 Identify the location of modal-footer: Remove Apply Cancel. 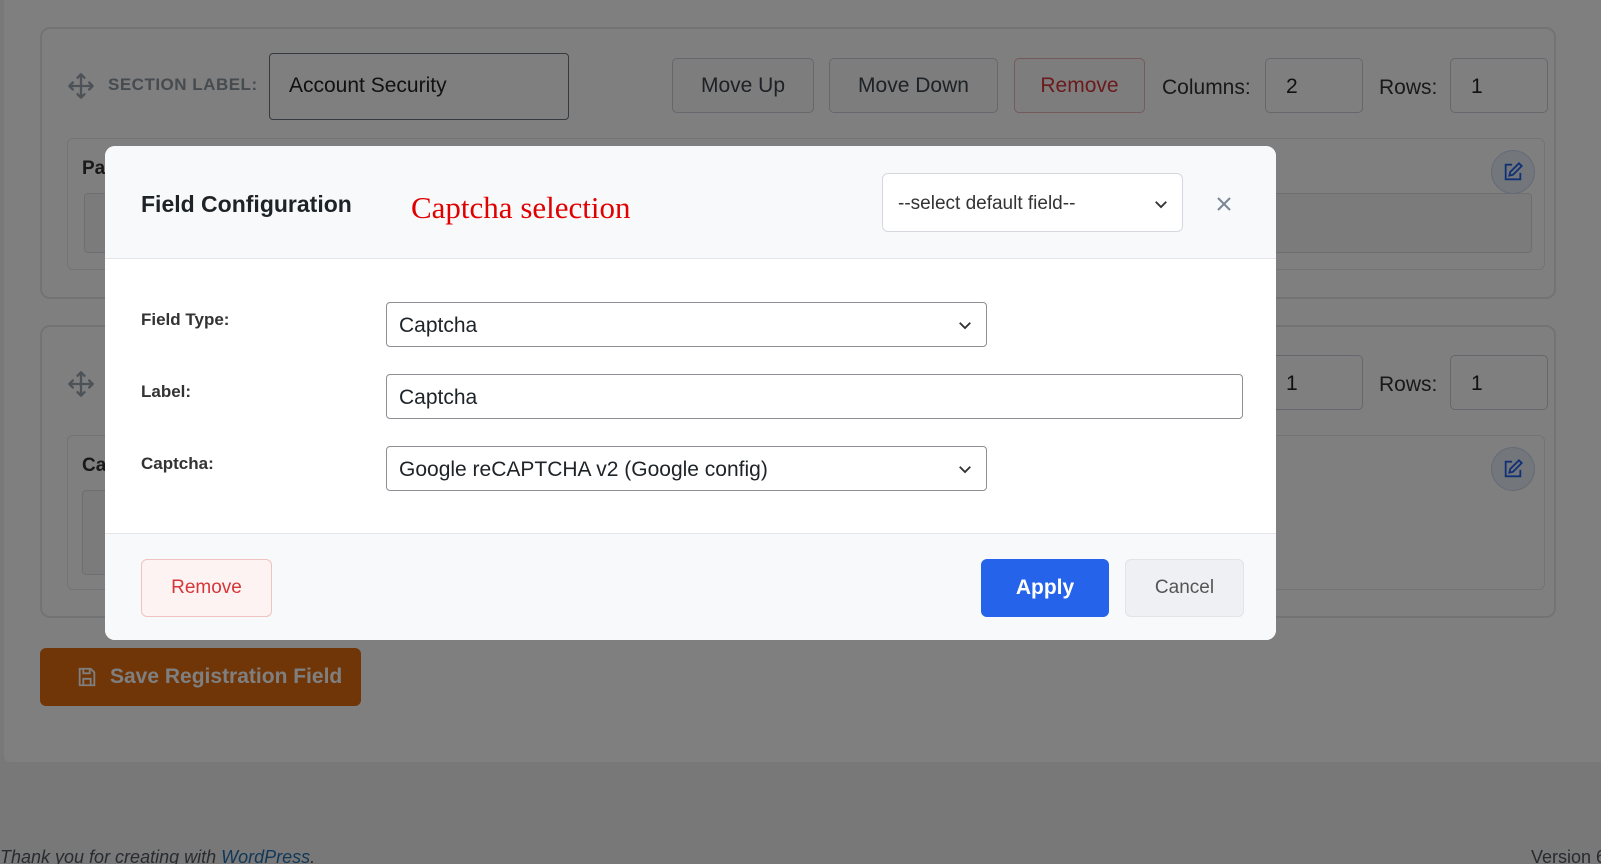
(690, 586).